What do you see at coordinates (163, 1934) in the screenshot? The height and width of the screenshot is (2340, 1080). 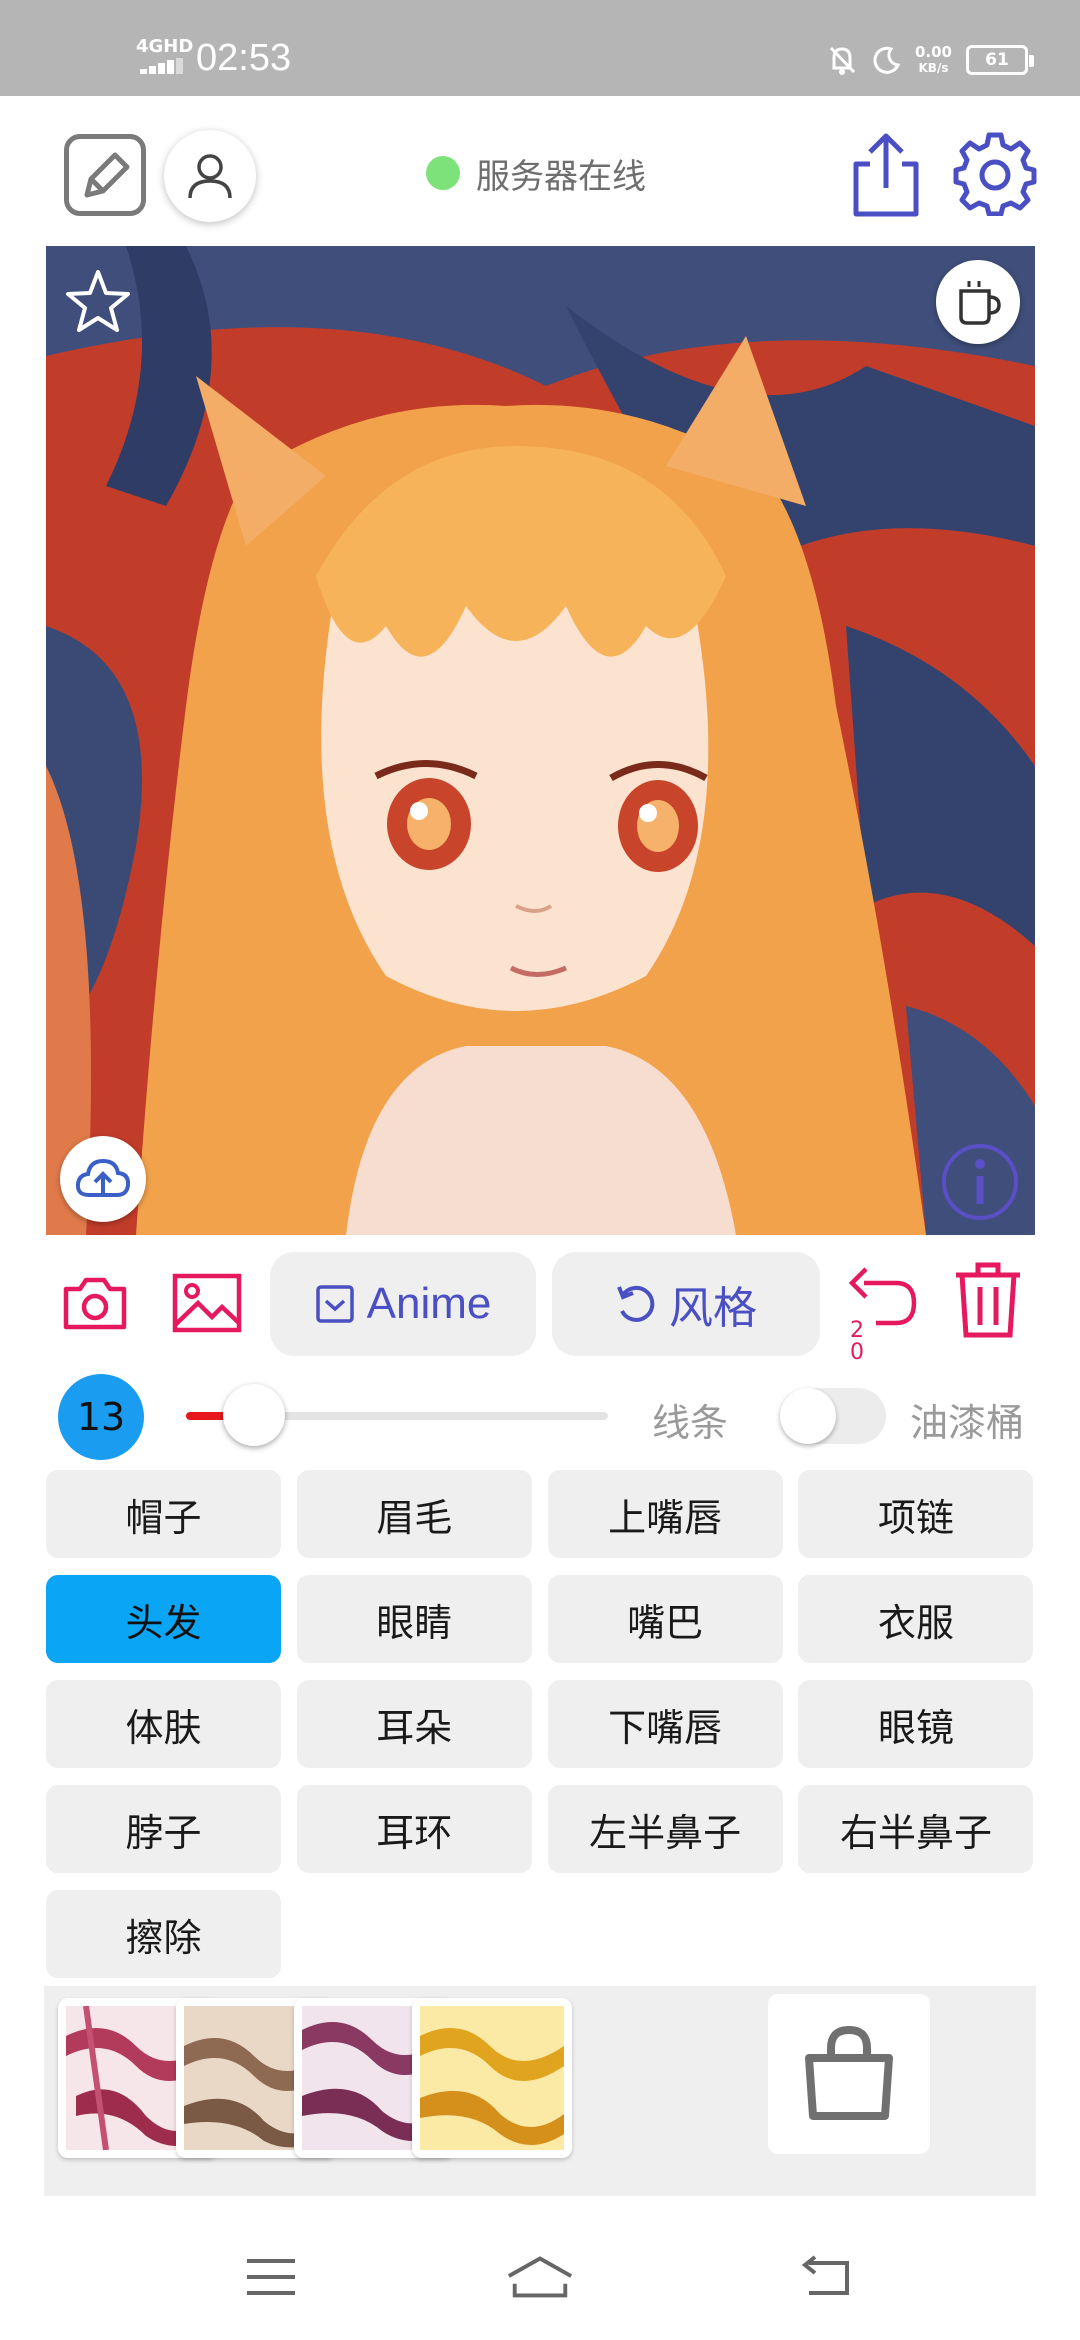 I see `part-button: 擦除` at bounding box center [163, 1934].